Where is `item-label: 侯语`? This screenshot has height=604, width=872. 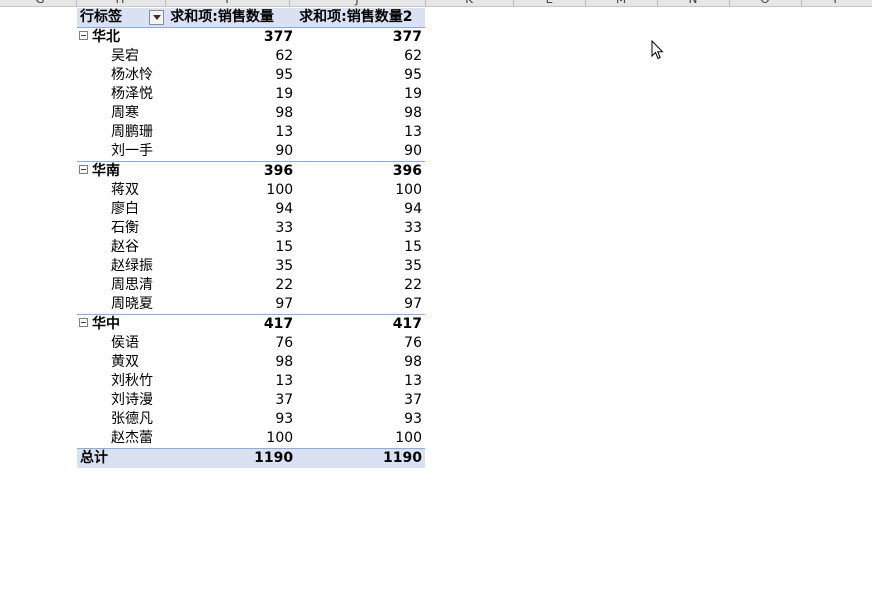 item-label: 侯语 is located at coordinates (122, 343).